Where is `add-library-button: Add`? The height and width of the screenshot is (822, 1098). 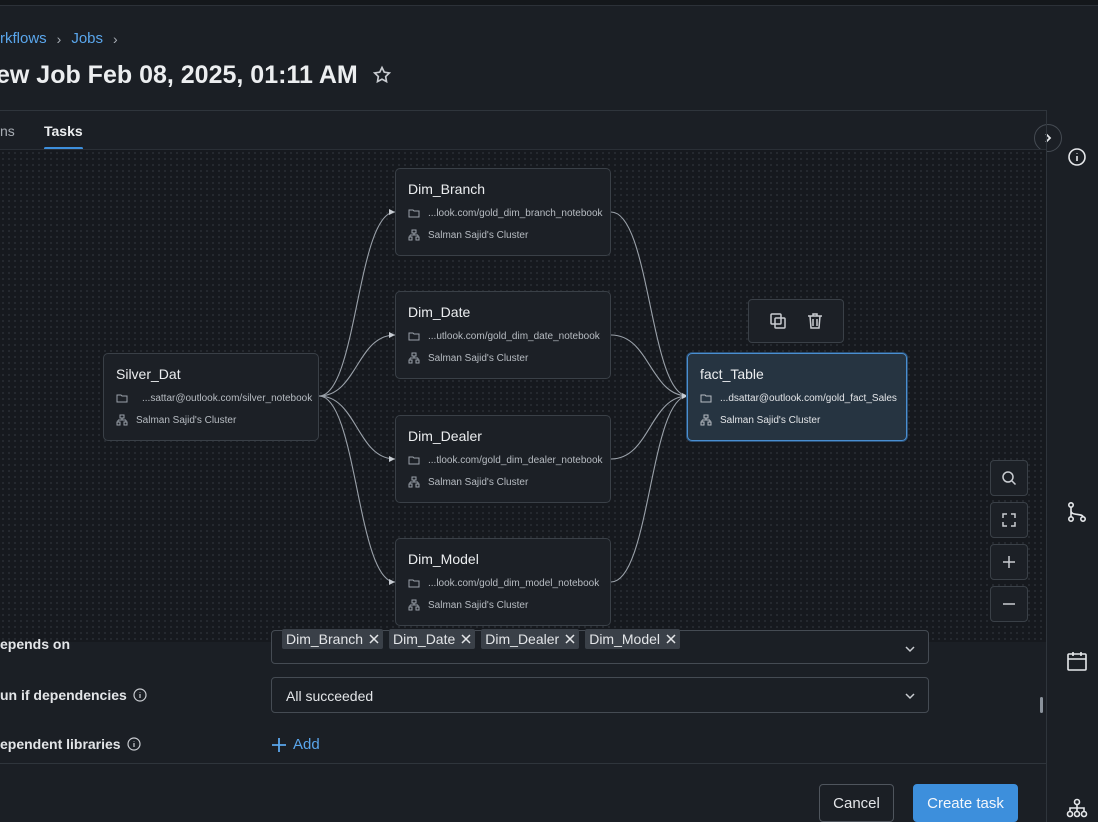
add-library-button: Add is located at coordinates (295, 744).